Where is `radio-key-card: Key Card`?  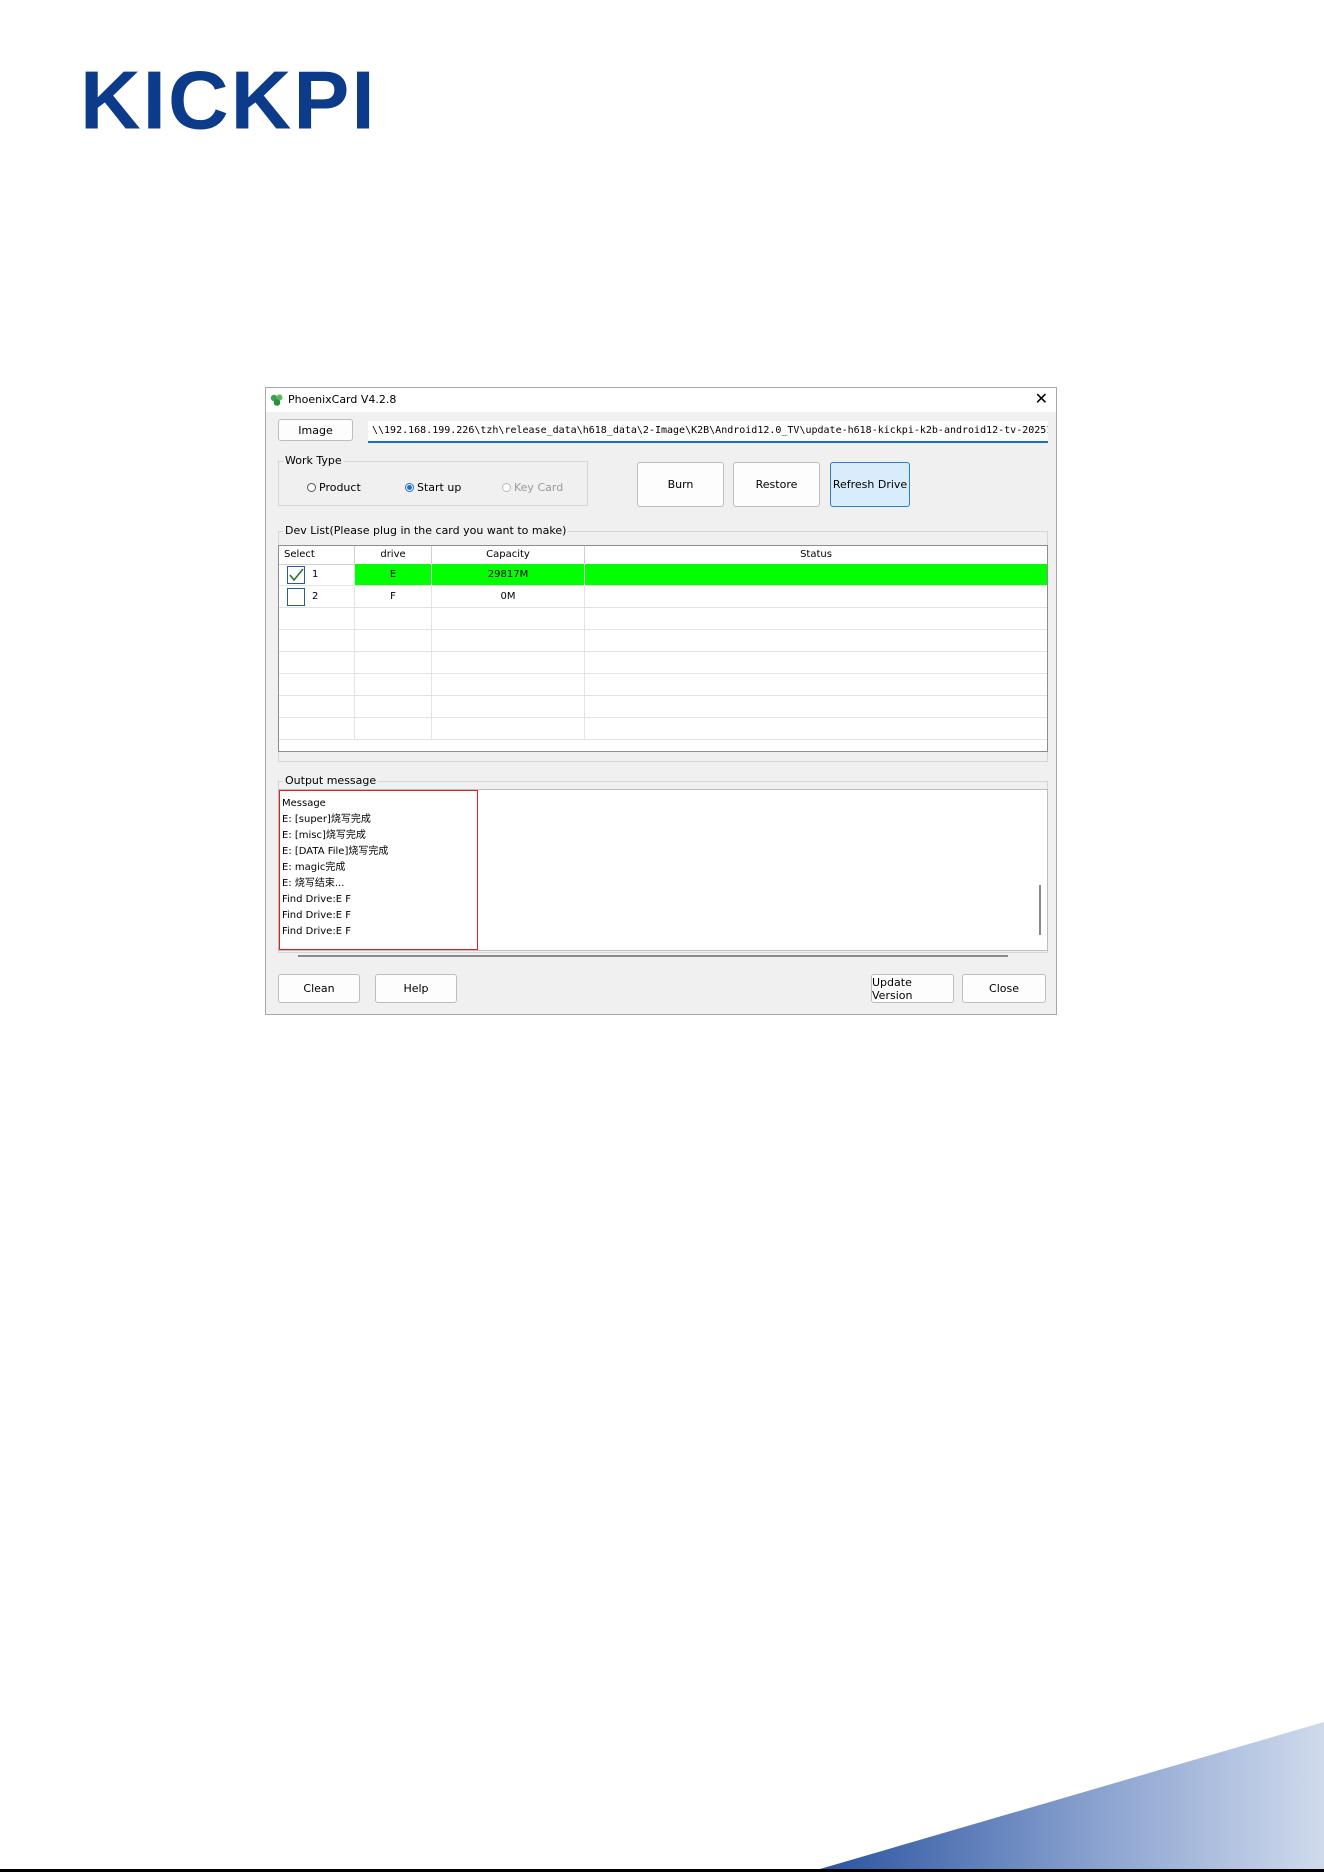
radio-key-card: Key Card is located at coordinates (532, 487).